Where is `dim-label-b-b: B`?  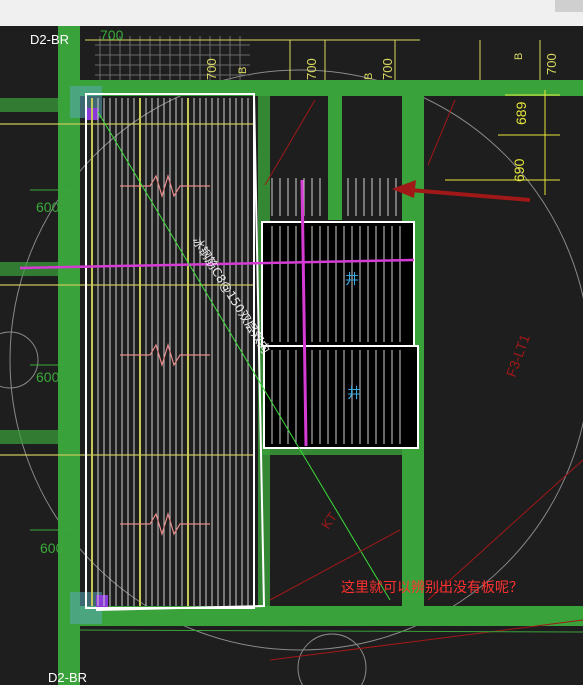
dim-label-b-b: B is located at coordinates (369, 76).